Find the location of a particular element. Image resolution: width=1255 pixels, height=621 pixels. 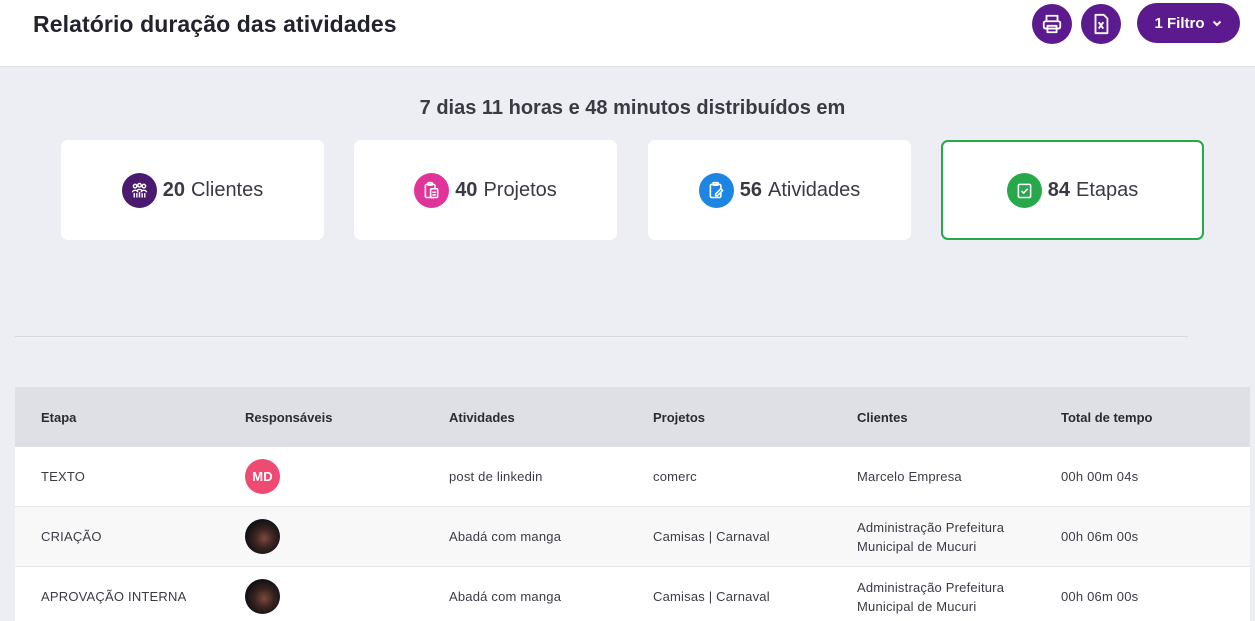

cell-etapa: TEXTO is located at coordinates (63, 476).